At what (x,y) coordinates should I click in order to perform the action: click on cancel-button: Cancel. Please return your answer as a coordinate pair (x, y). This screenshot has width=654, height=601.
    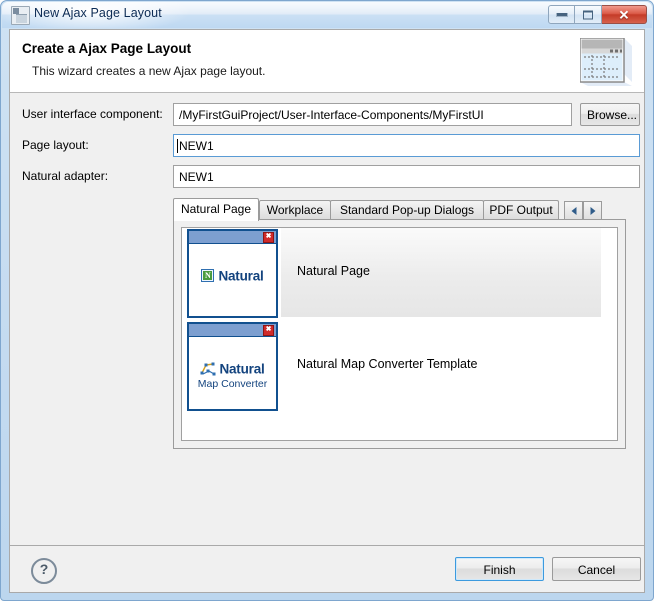
    Looking at the image, I should click on (596, 569).